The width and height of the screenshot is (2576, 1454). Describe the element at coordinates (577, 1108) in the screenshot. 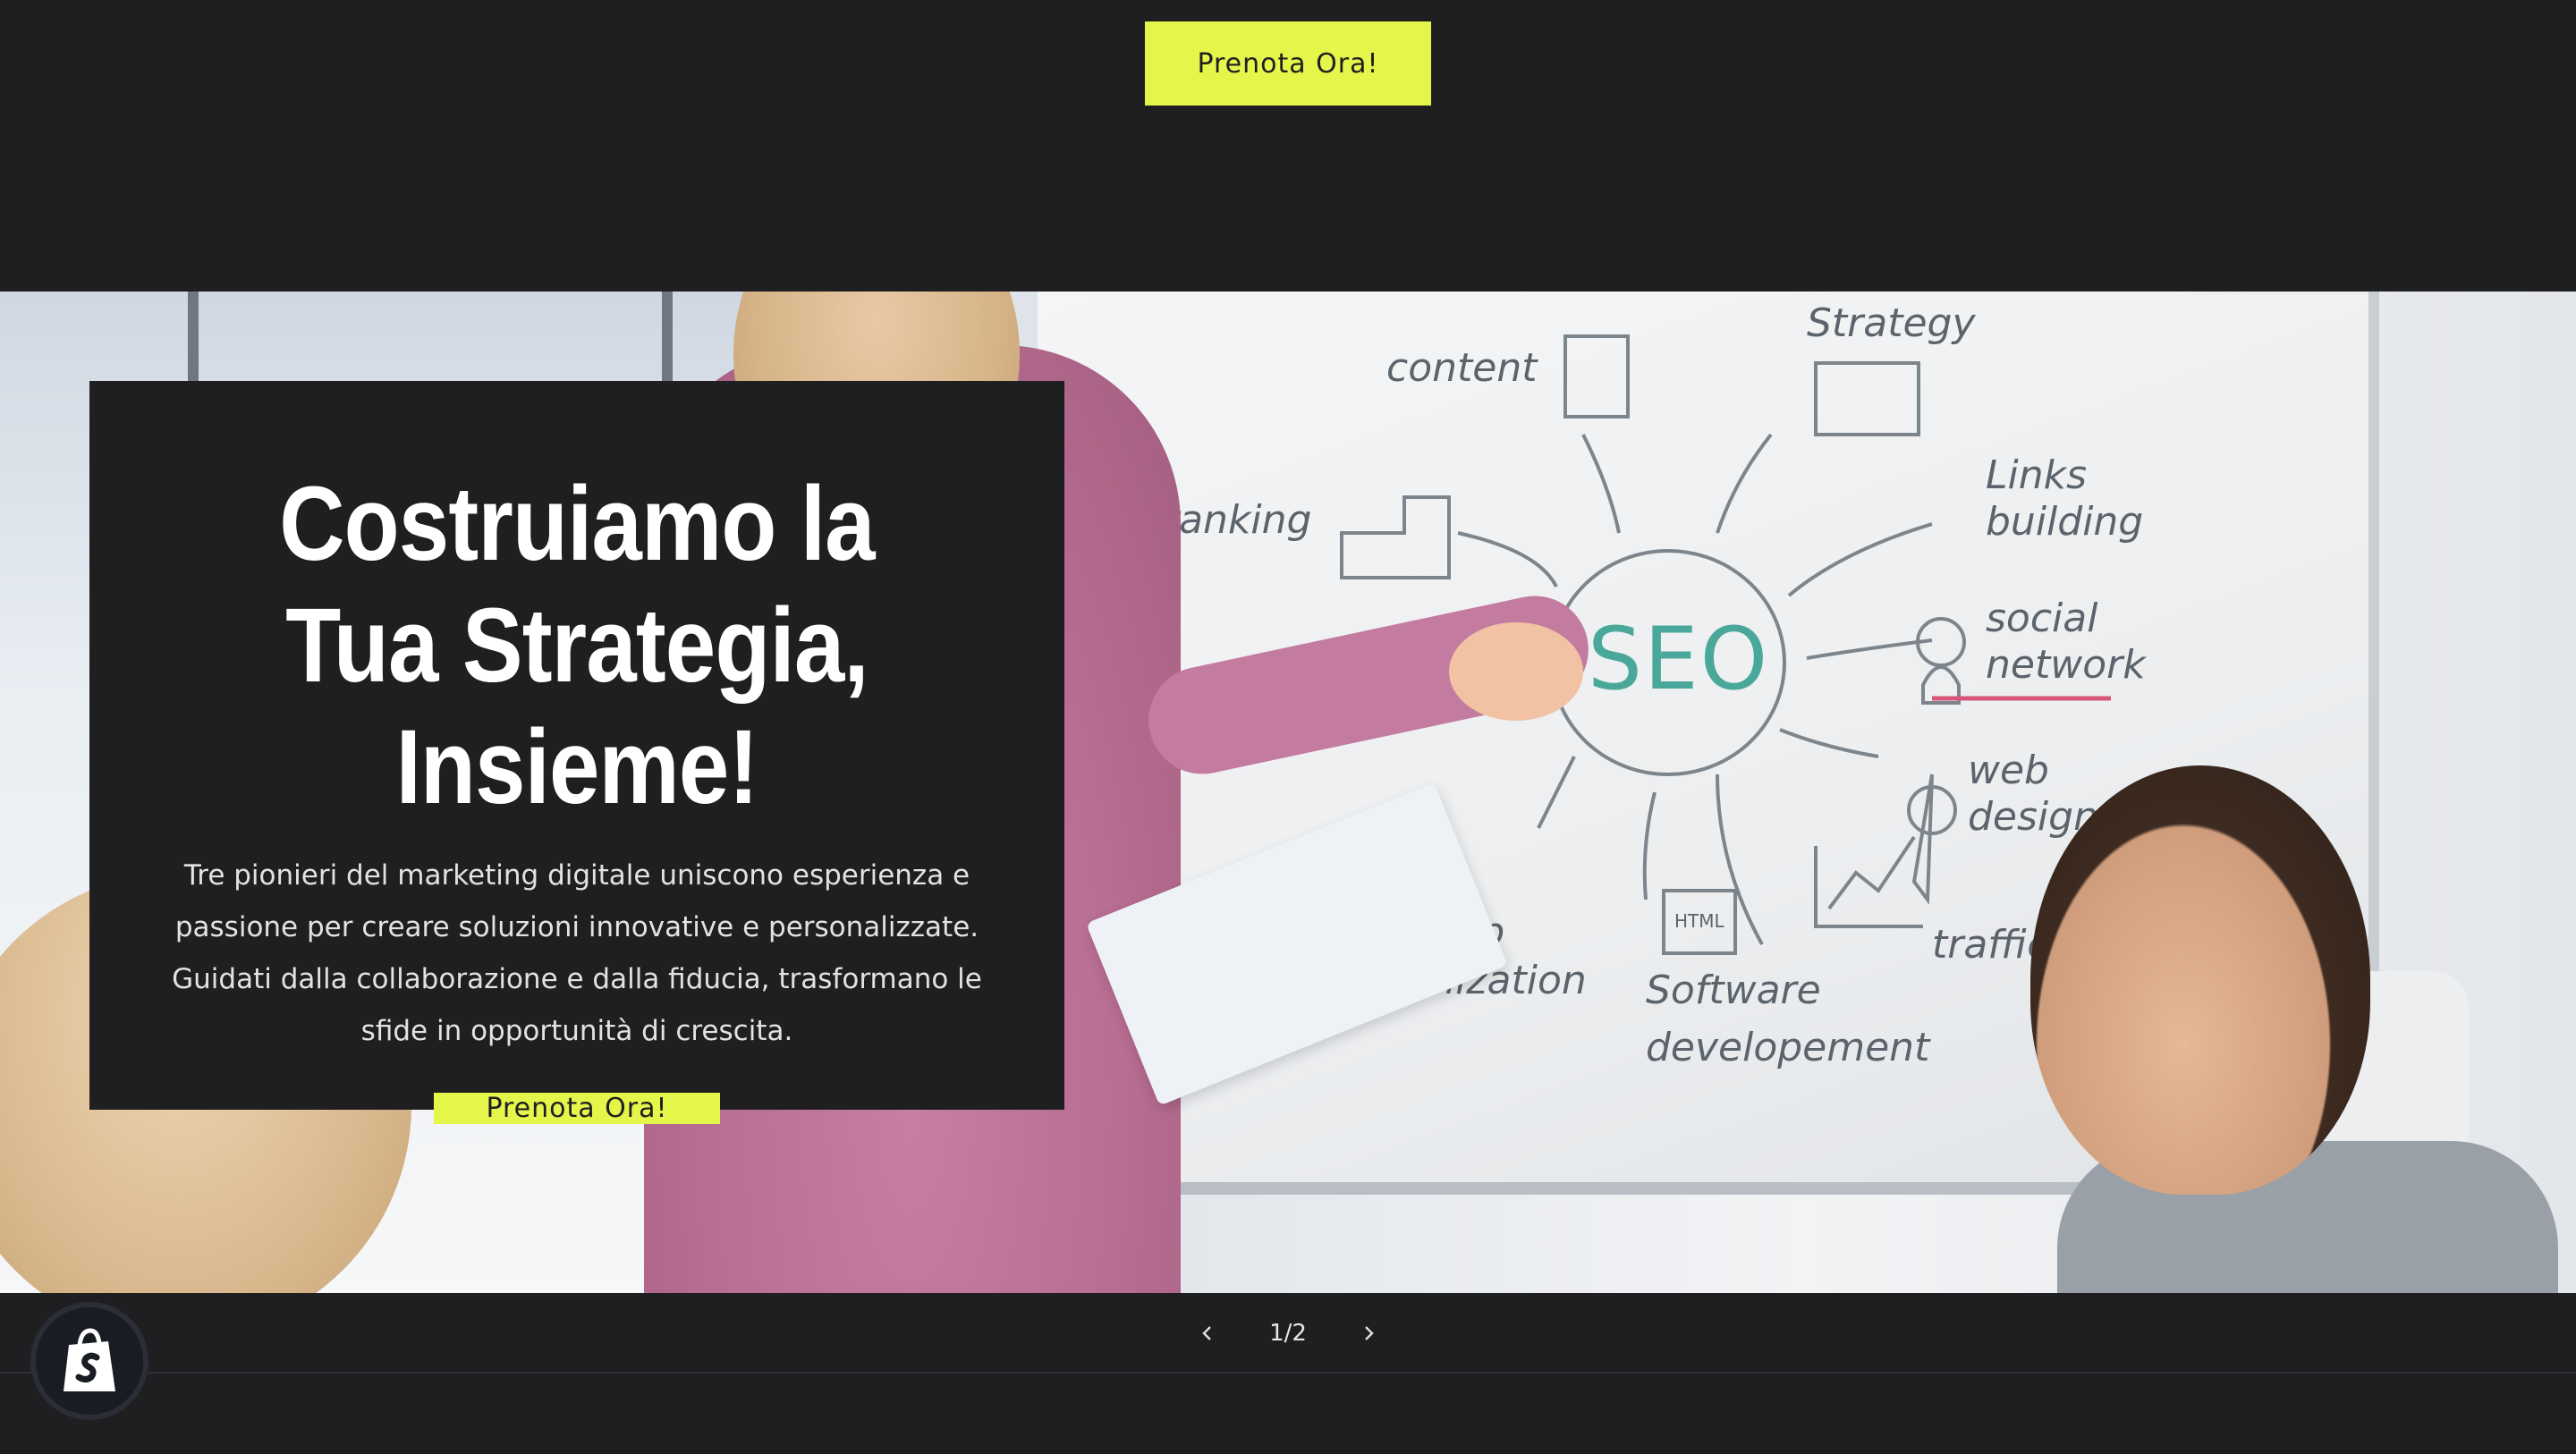

I see `book-now-button-hero: Prenota Ora!` at that location.